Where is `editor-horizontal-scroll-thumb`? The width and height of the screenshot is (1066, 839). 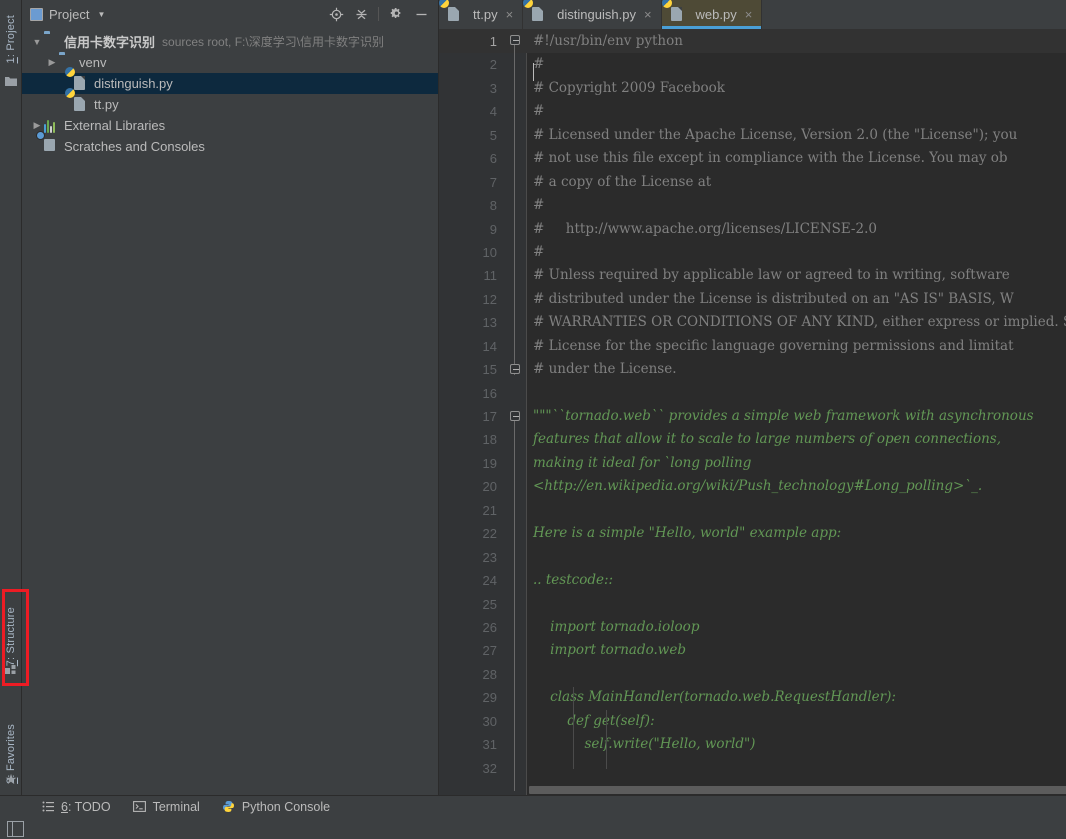
editor-horizontal-scroll-thumb is located at coordinates (797, 790).